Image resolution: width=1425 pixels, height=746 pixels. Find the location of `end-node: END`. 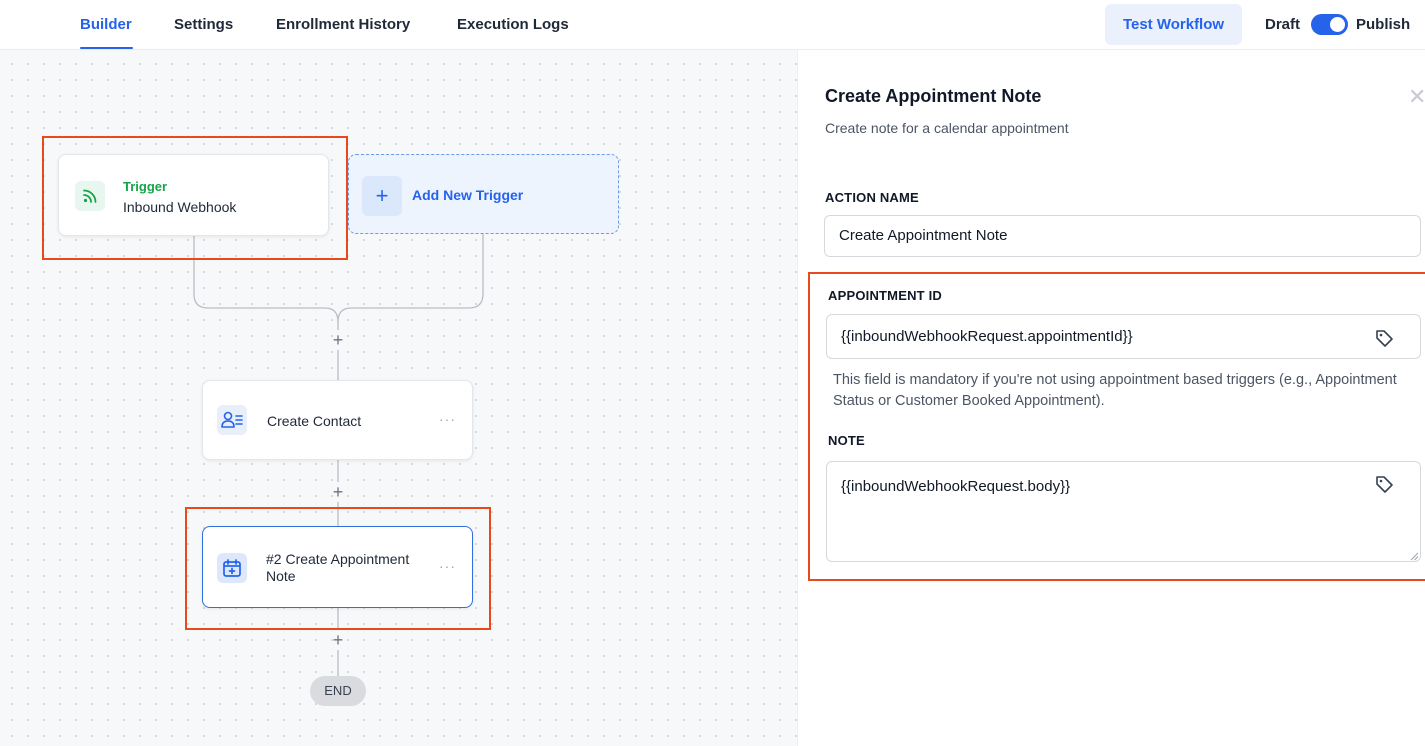

end-node: END is located at coordinates (338, 691).